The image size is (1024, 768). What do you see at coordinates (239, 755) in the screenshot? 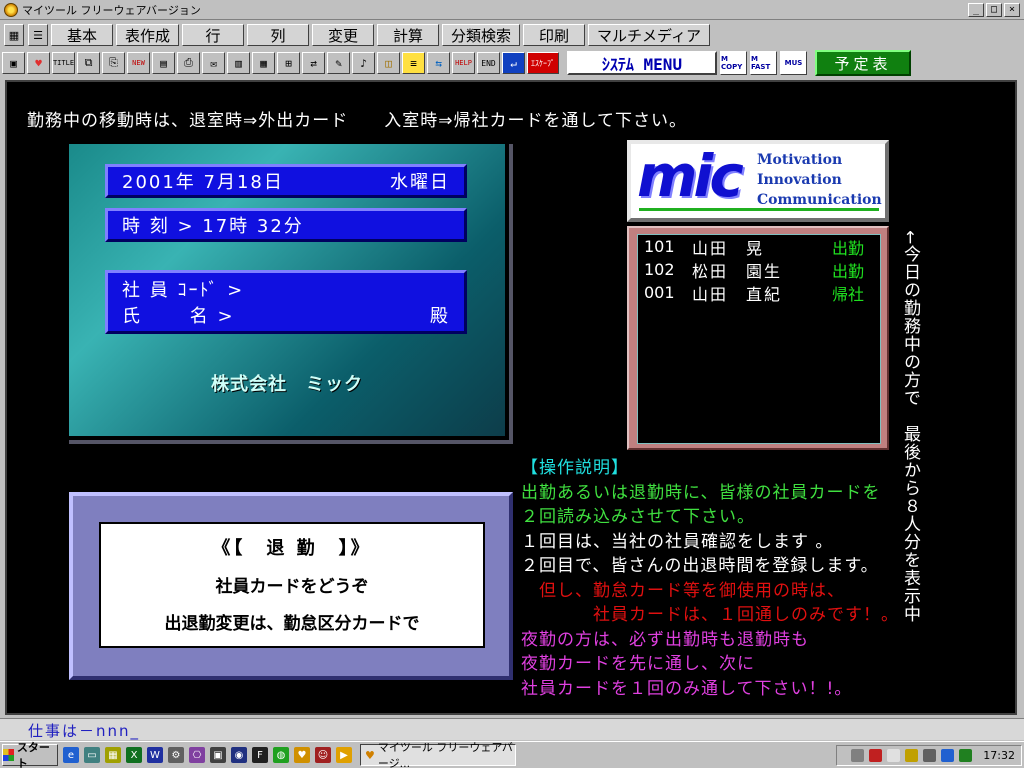
I see `disc-icon: ◉` at bounding box center [239, 755].